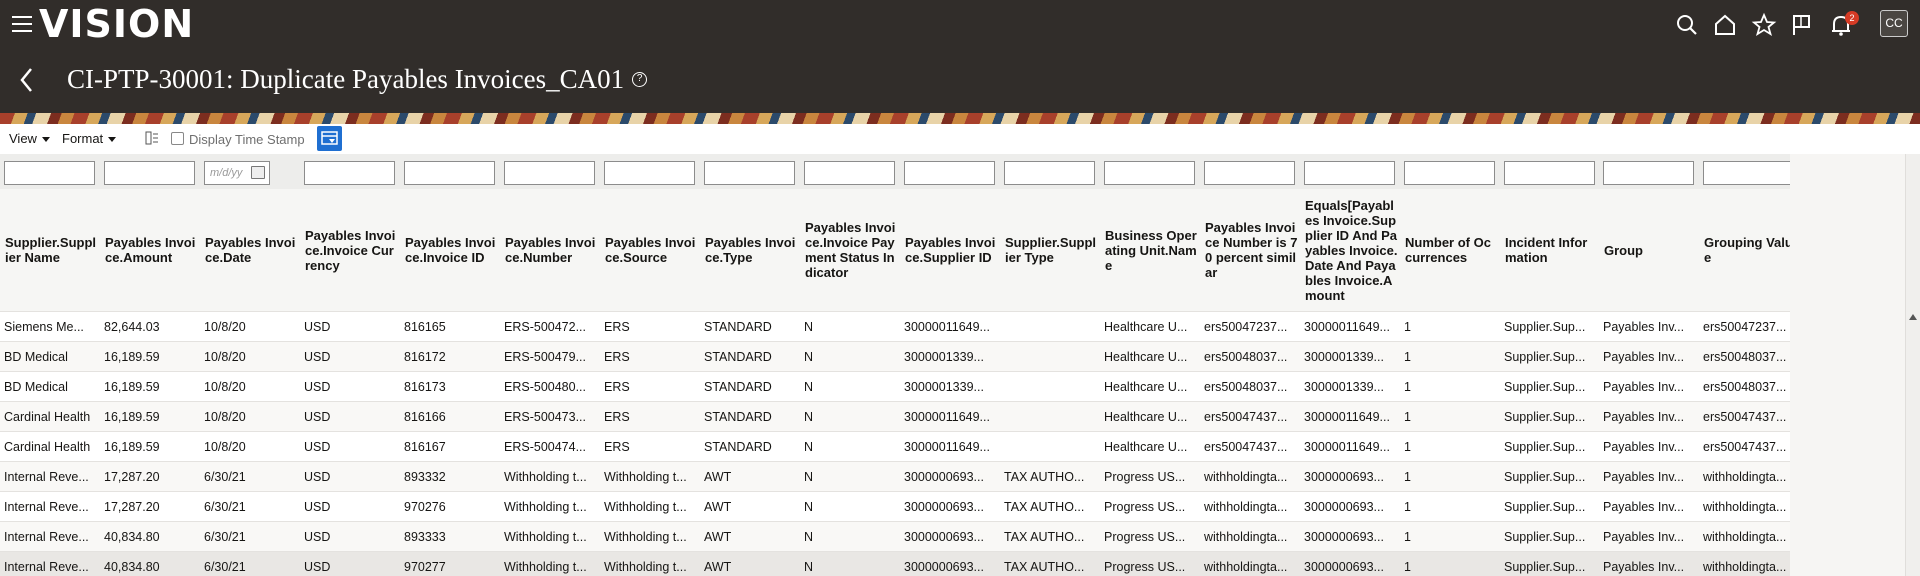 This screenshot has height=576, width=1920. Describe the element at coordinates (1913, 317) in the screenshot. I see `scroll-up-icon` at that location.